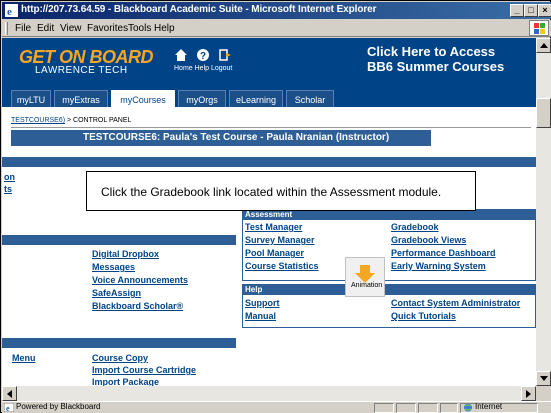  I want to click on globe-icon, so click(468, 407).